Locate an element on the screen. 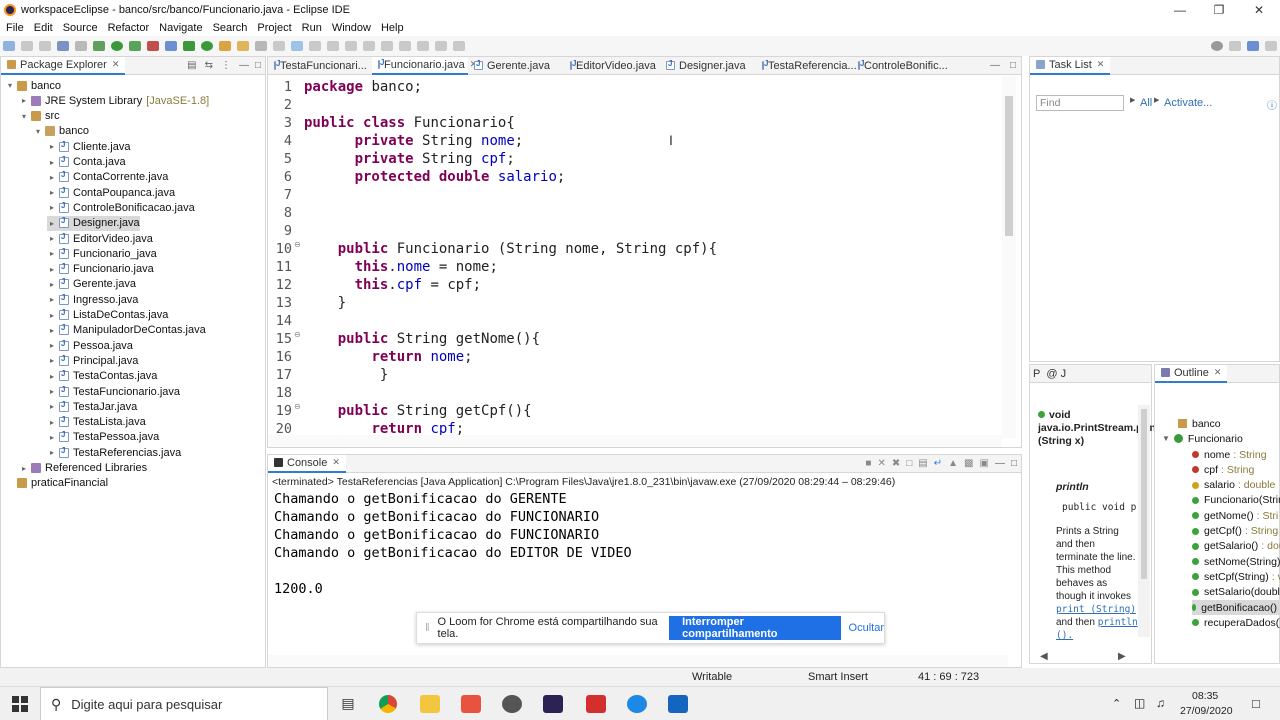  terminal-icon is located at coordinates (63, 46).